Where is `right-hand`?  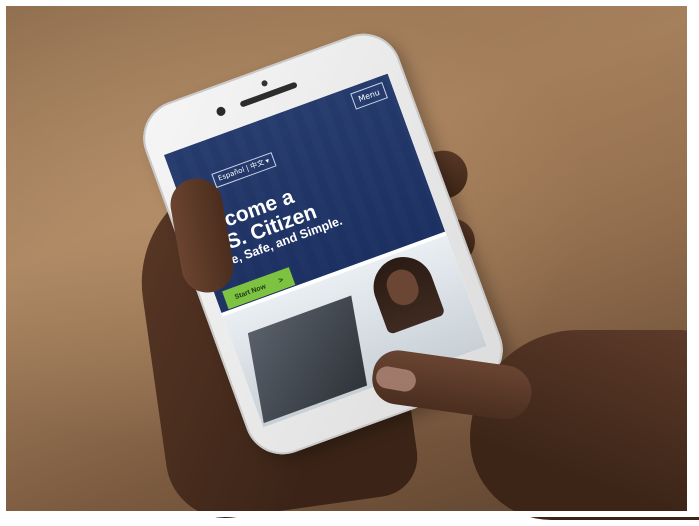 right-hand is located at coordinates (584, 425).